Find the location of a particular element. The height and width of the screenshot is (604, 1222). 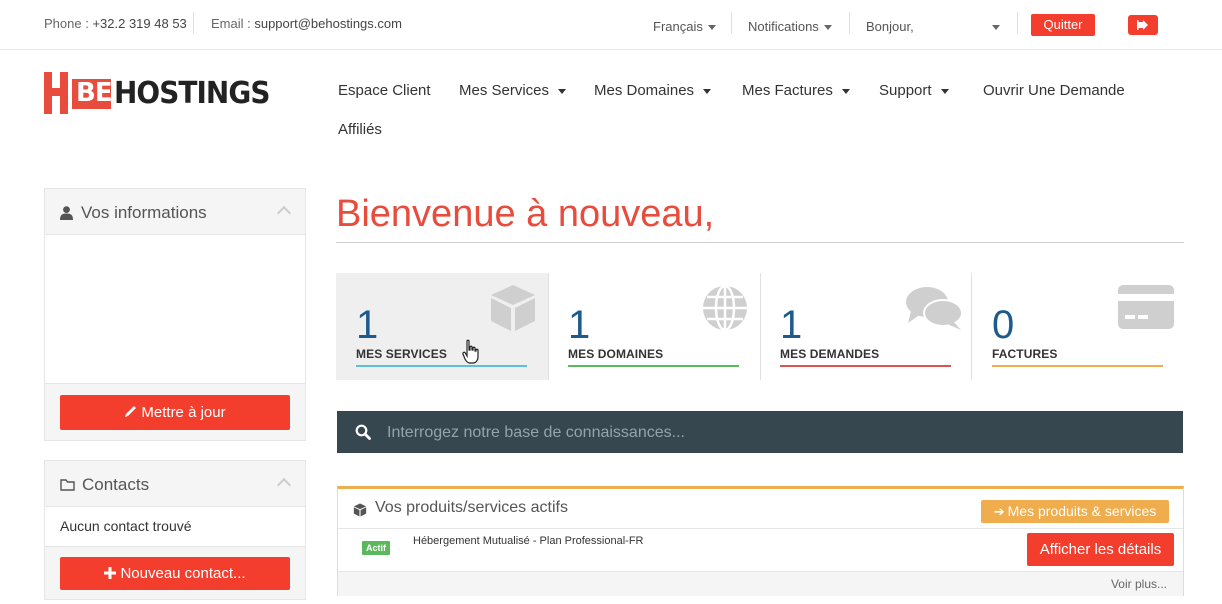

nav-affilies: Affiliés is located at coordinates (360, 129).